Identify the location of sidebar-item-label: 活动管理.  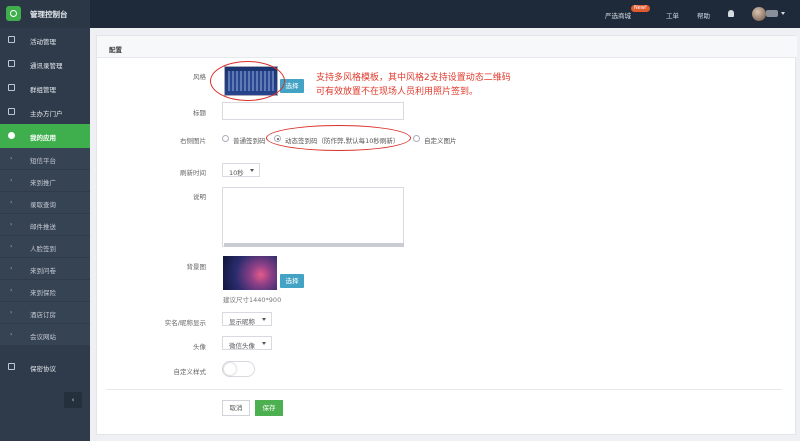
(43, 42).